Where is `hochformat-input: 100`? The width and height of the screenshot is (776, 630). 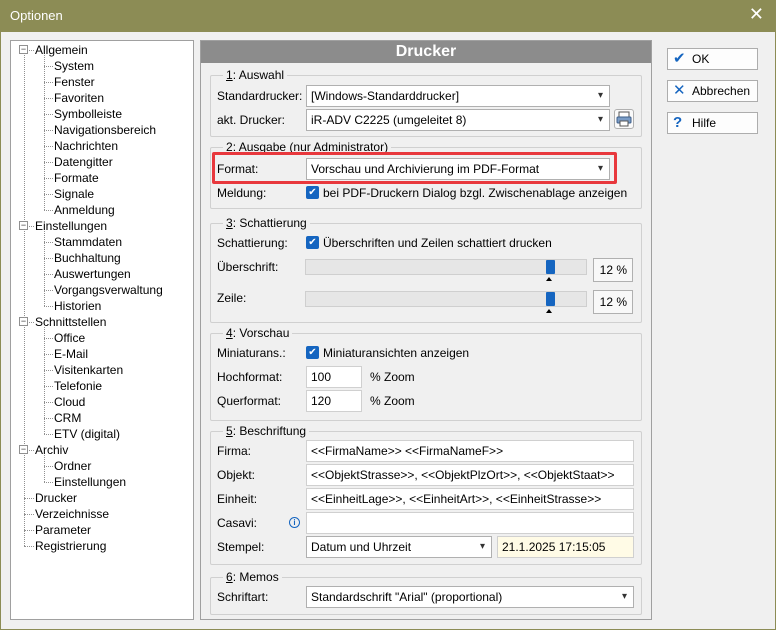 hochformat-input: 100 is located at coordinates (334, 377).